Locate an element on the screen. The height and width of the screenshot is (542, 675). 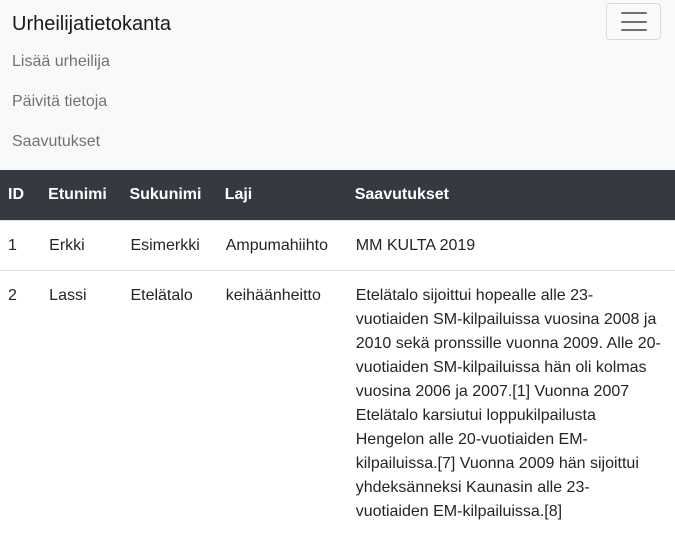
cell-last-name: Etelätalo is located at coordinates (177, 402).